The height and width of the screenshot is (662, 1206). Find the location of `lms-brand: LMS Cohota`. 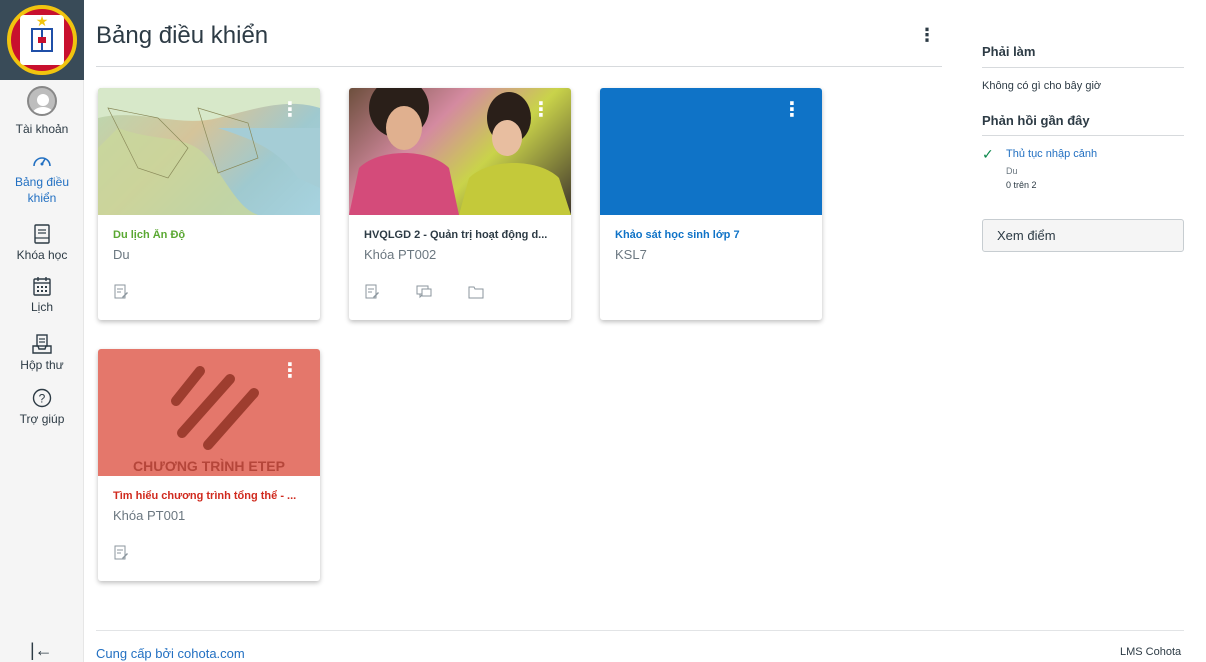

lms-brand: LMS Cohota is located at coordinates (1151, 652).